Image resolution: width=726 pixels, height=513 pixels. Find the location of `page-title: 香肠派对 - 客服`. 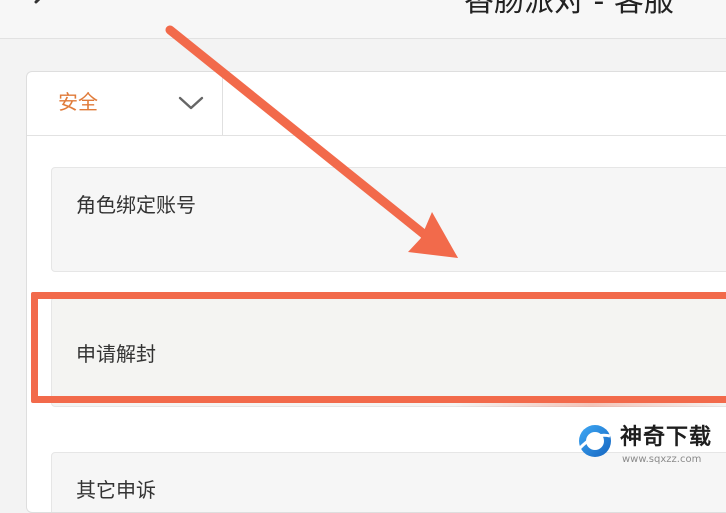

page-title: 香肠派对 - 客服 is located at coordinates (569, 9).